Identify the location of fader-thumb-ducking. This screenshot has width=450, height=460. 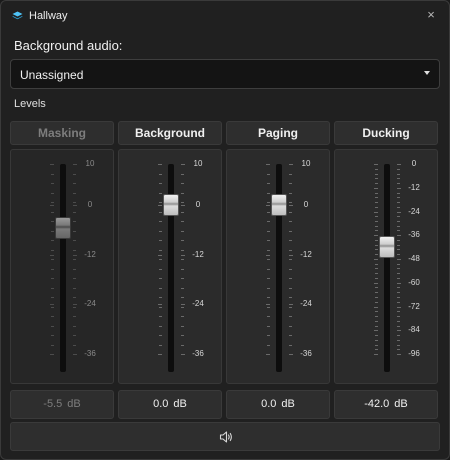
(387, 247).